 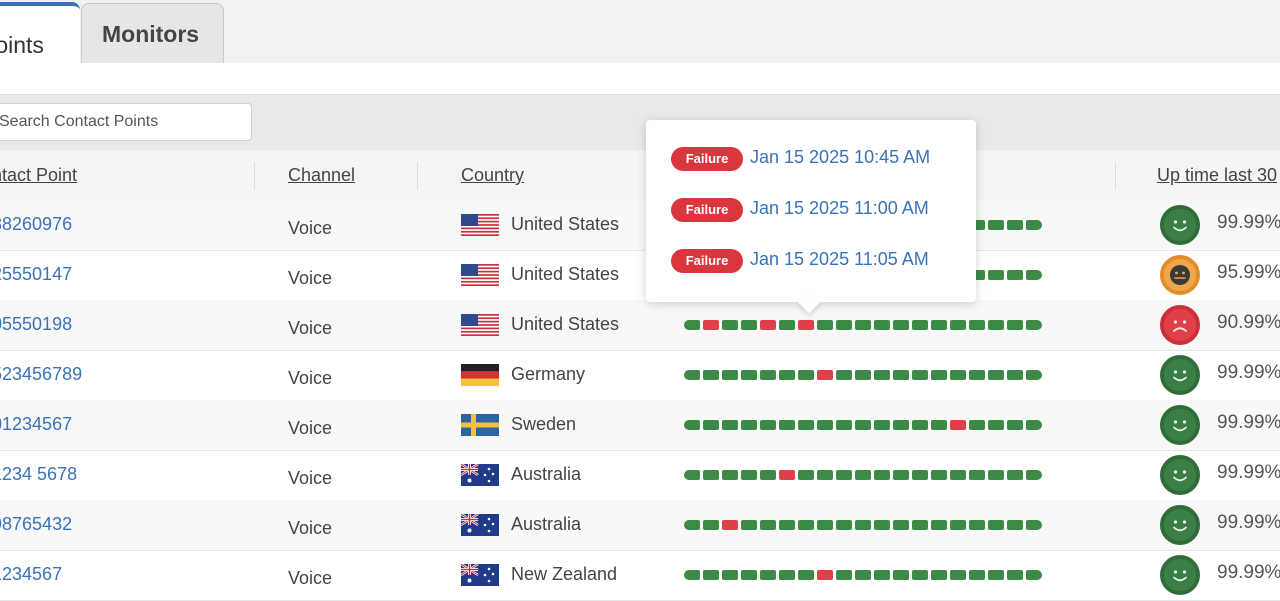 I want to click on contact-point-link: 1234 5678, so click(x=38, y=474).